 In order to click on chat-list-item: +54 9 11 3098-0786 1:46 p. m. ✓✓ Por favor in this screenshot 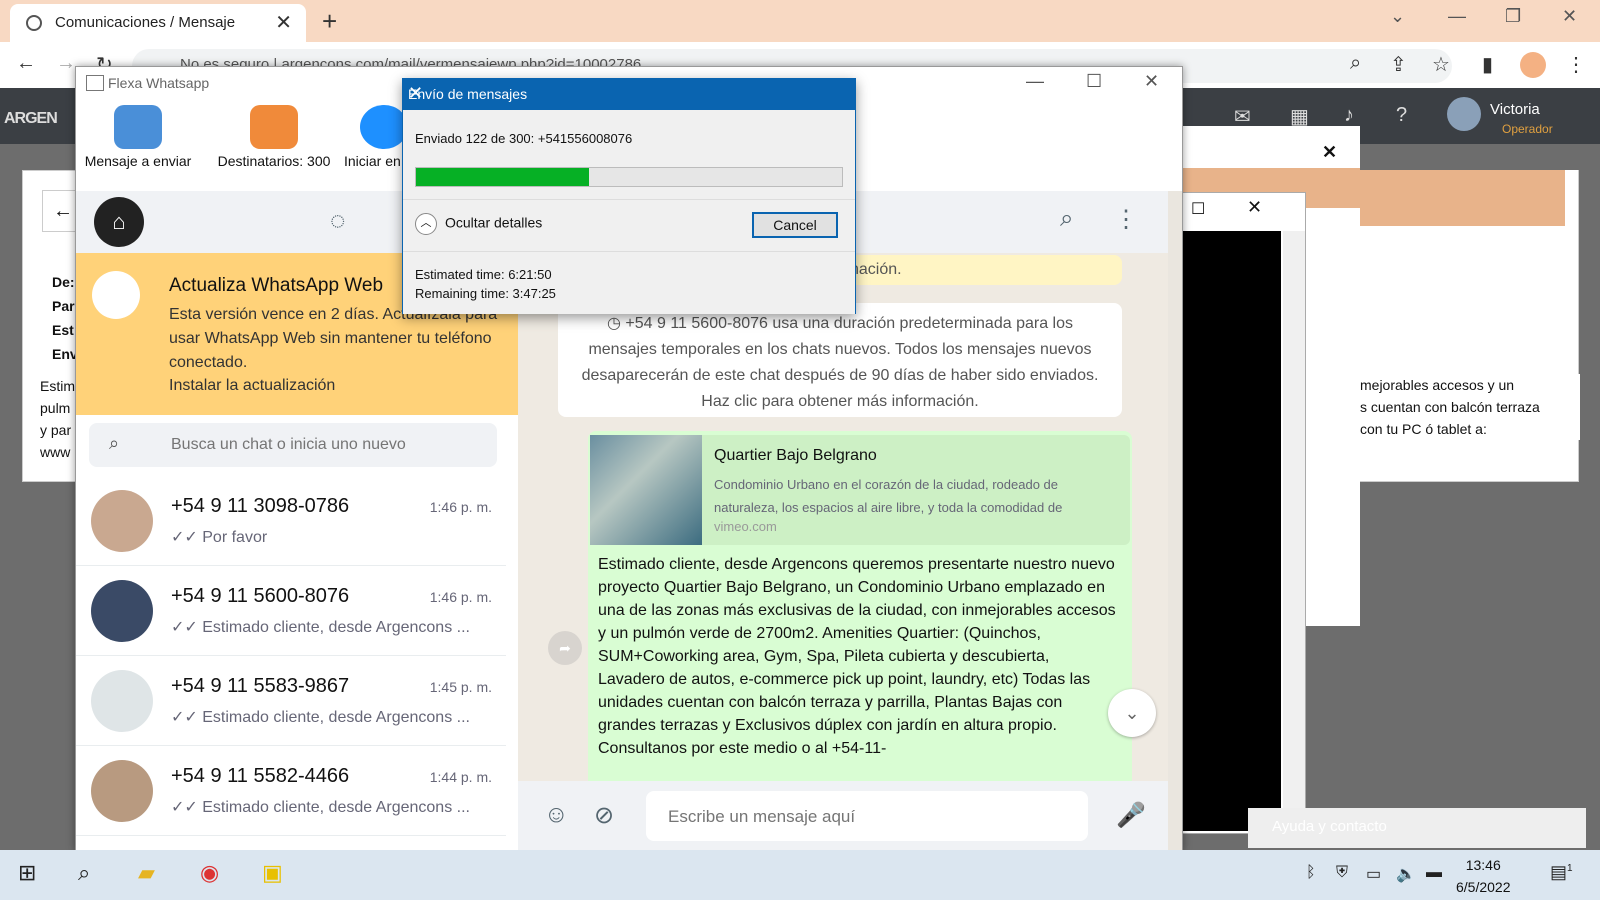, I will do `click(291, 521)`.